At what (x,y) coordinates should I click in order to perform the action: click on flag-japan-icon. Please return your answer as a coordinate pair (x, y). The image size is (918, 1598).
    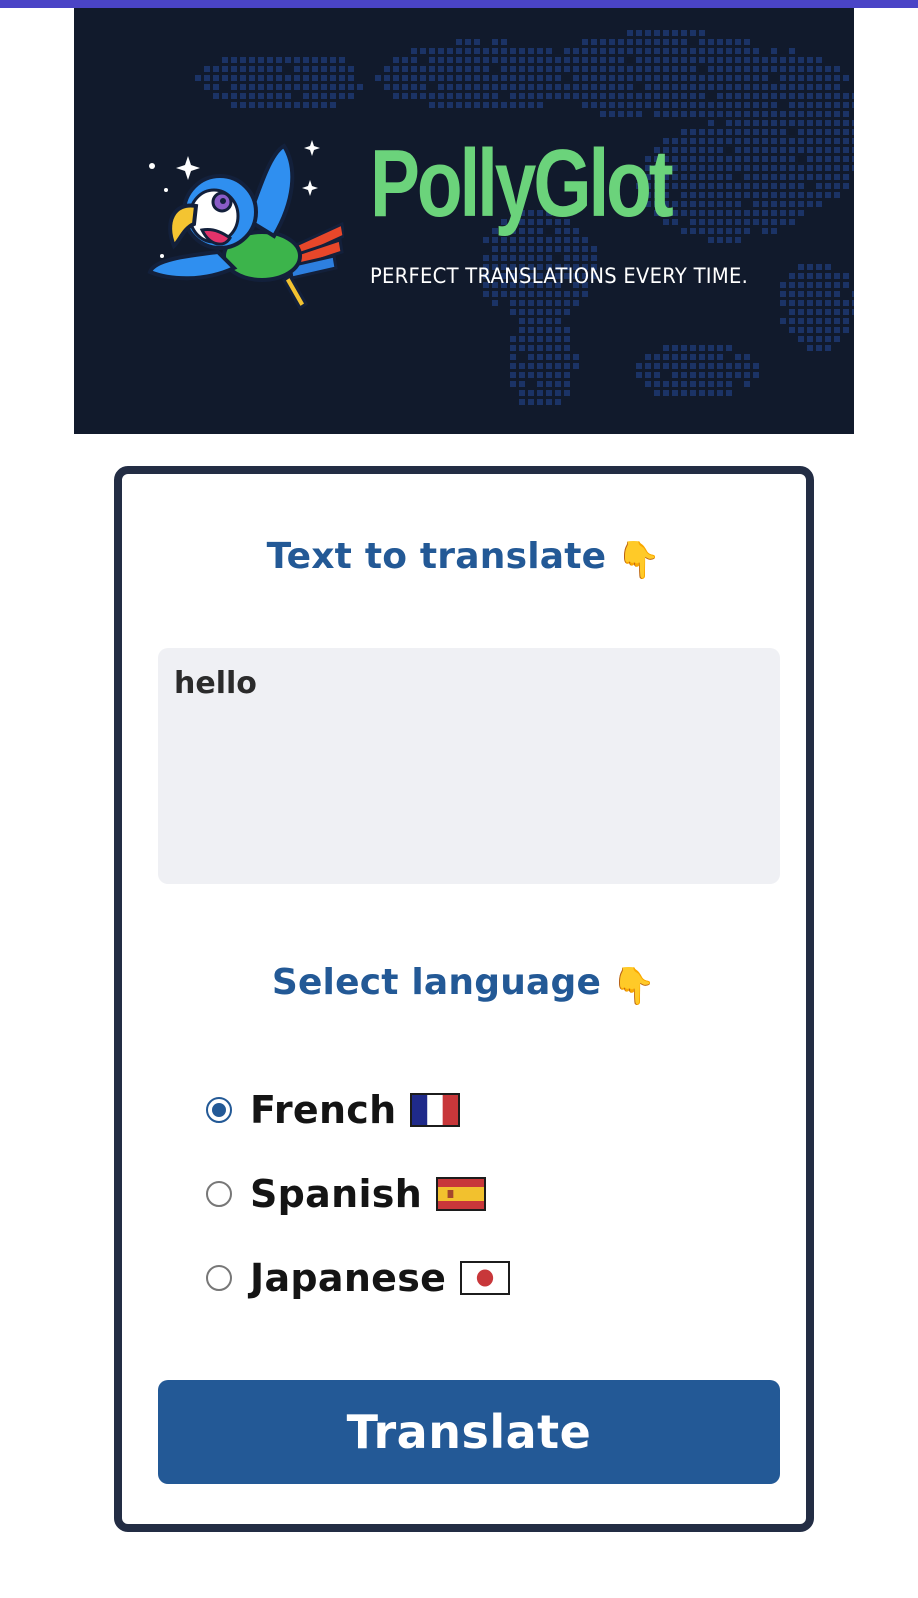
    Looking at the image, I should click on (485, 1278).